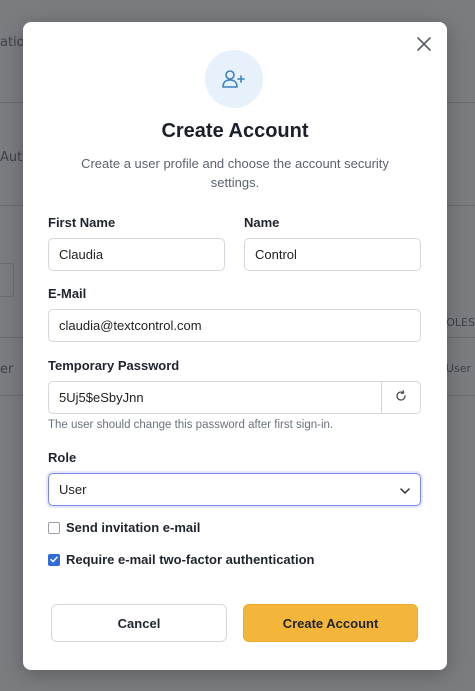 The width and height of the screenshot is (475, 691). Describe the element at coordinates (73, 489) in the screenshot. I see `role-value: User` at that location.